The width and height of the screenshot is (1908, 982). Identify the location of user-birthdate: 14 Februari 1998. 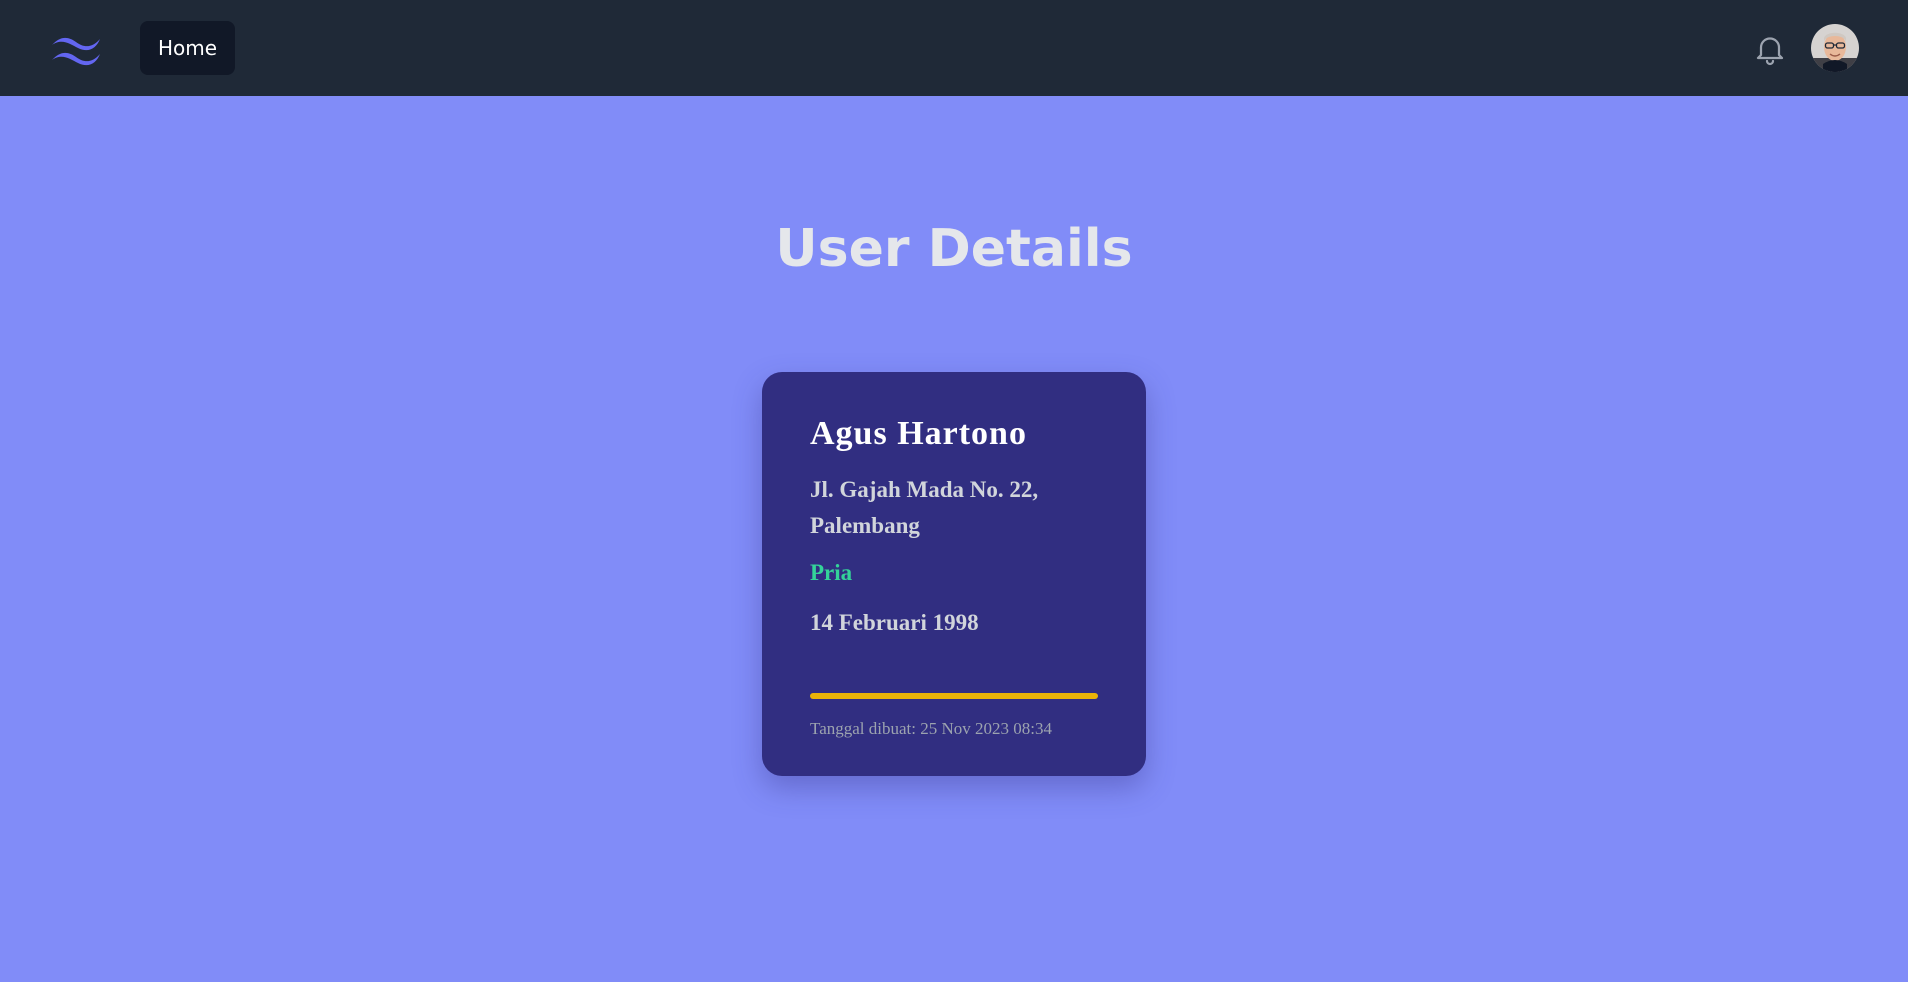
(894, 622).